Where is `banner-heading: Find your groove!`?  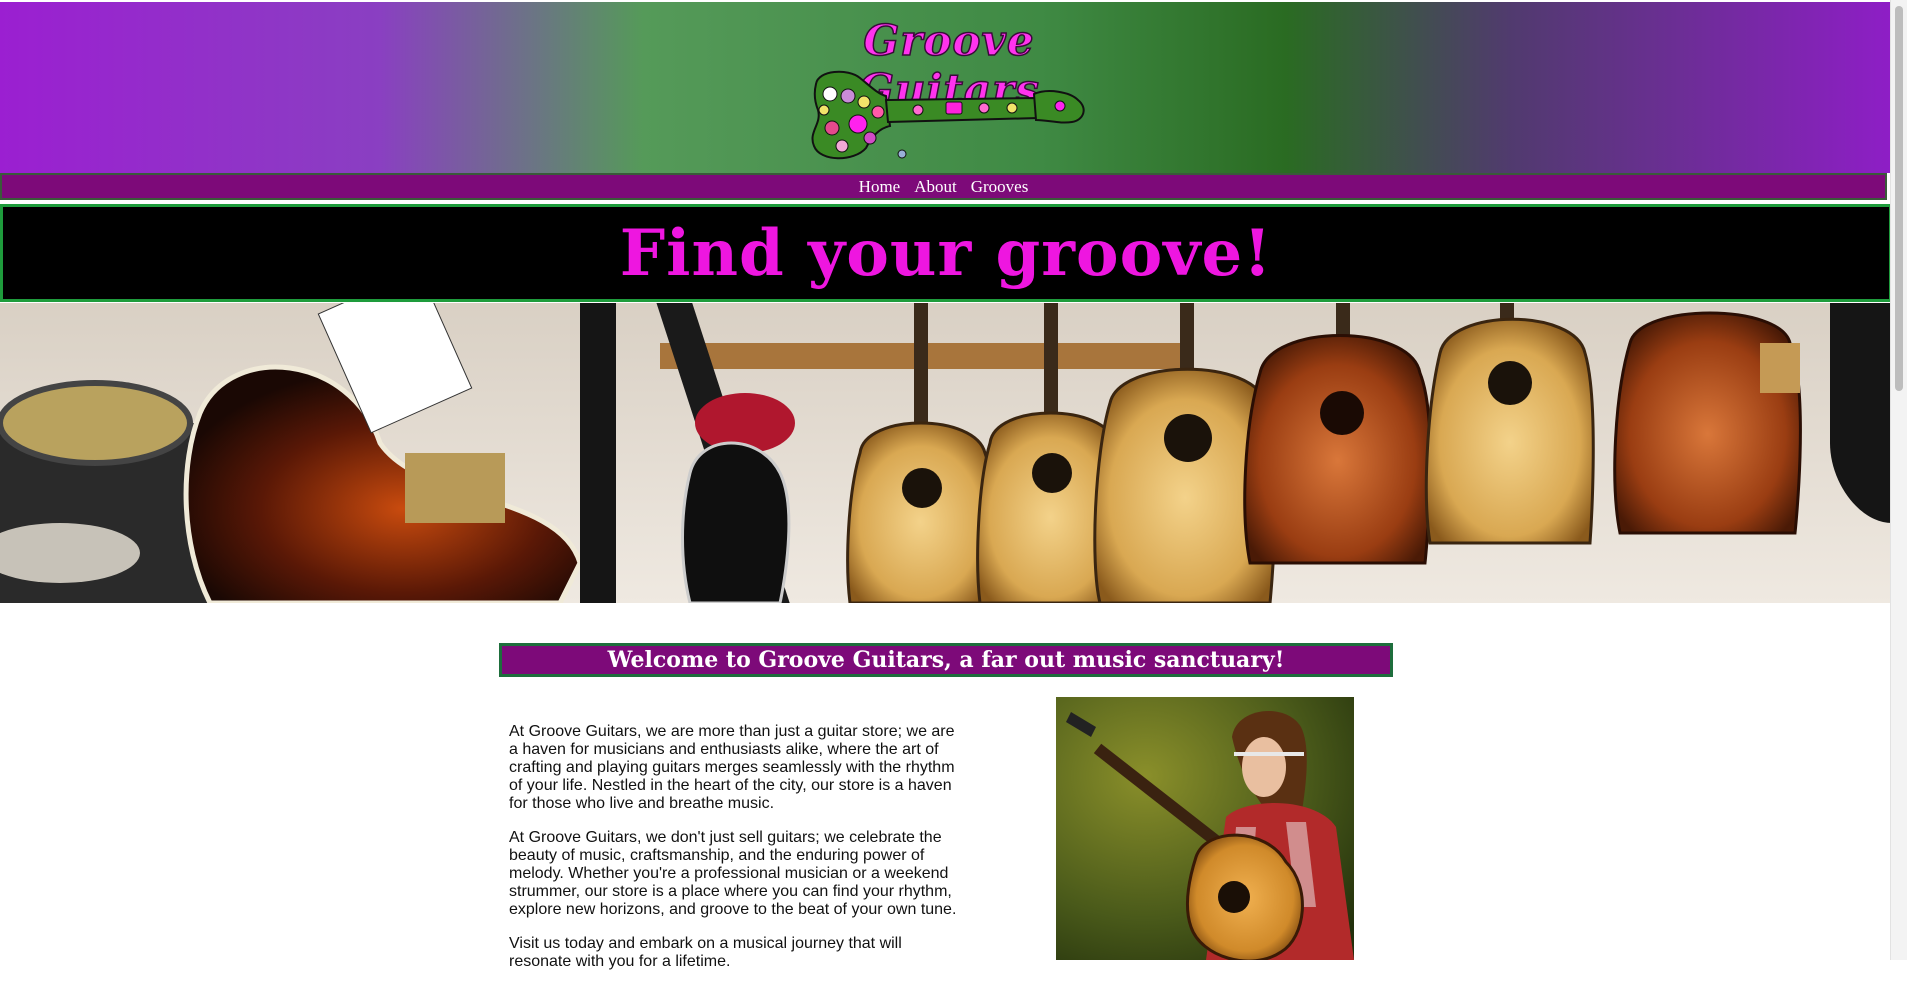 banner-heading: Find your groove! is located at coordinates (946, 253).